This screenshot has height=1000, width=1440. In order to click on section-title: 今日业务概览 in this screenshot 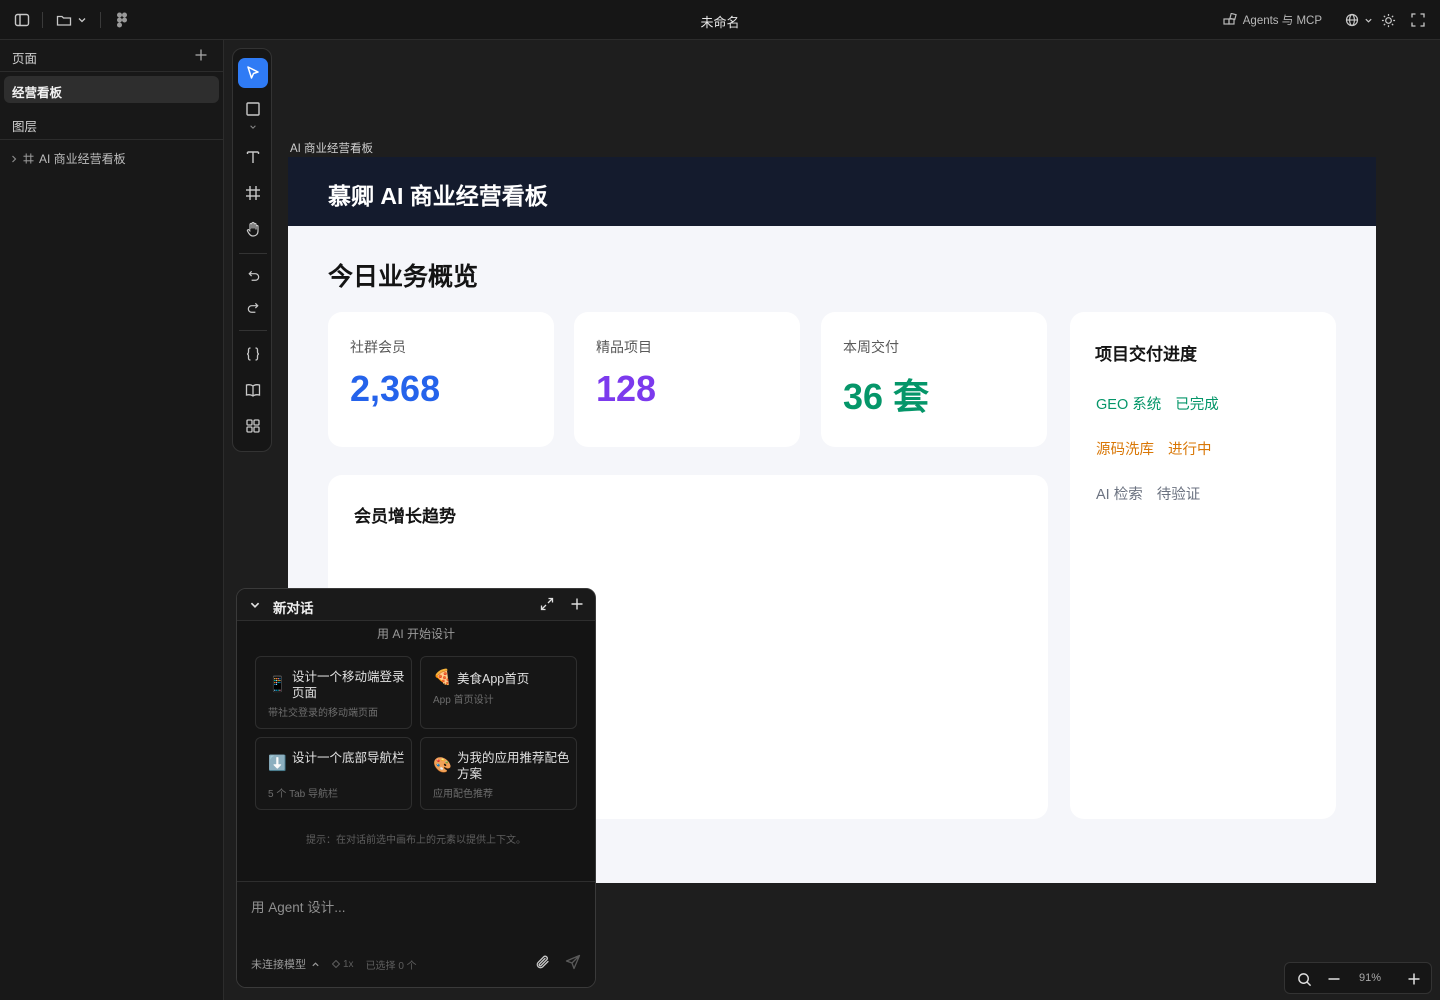, I will do `click(403, 277)`.